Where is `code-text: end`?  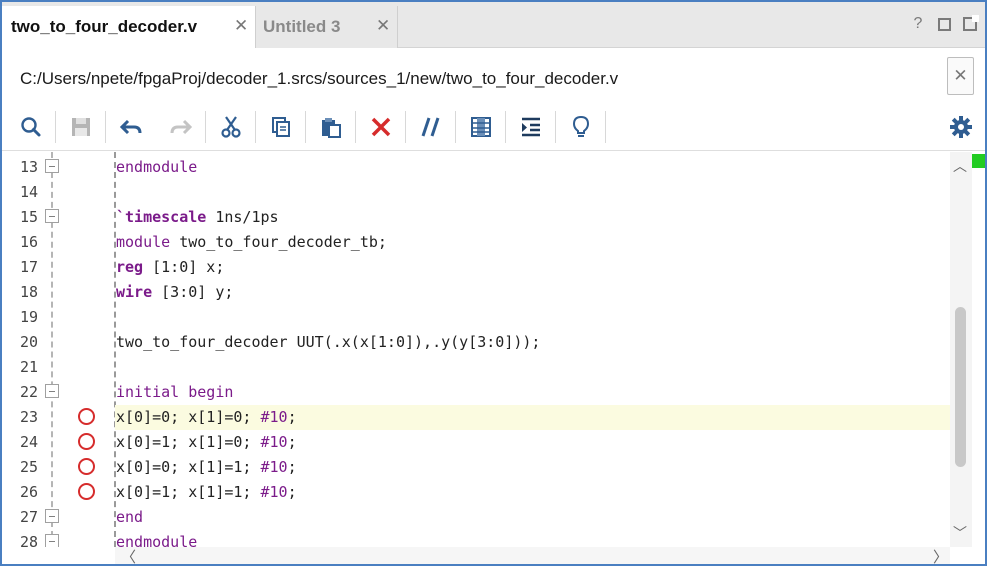
code-text: end is located at coordinates (129, 517).